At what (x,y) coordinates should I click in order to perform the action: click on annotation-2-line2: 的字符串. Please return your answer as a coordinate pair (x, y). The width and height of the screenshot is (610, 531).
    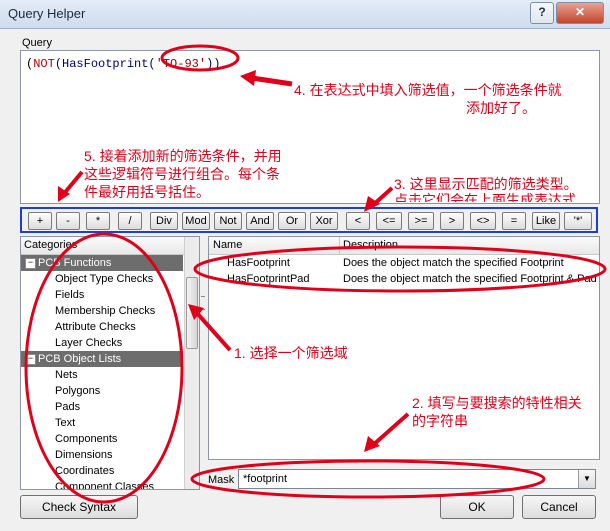
    Looking at the image, I should click on (440, 421).